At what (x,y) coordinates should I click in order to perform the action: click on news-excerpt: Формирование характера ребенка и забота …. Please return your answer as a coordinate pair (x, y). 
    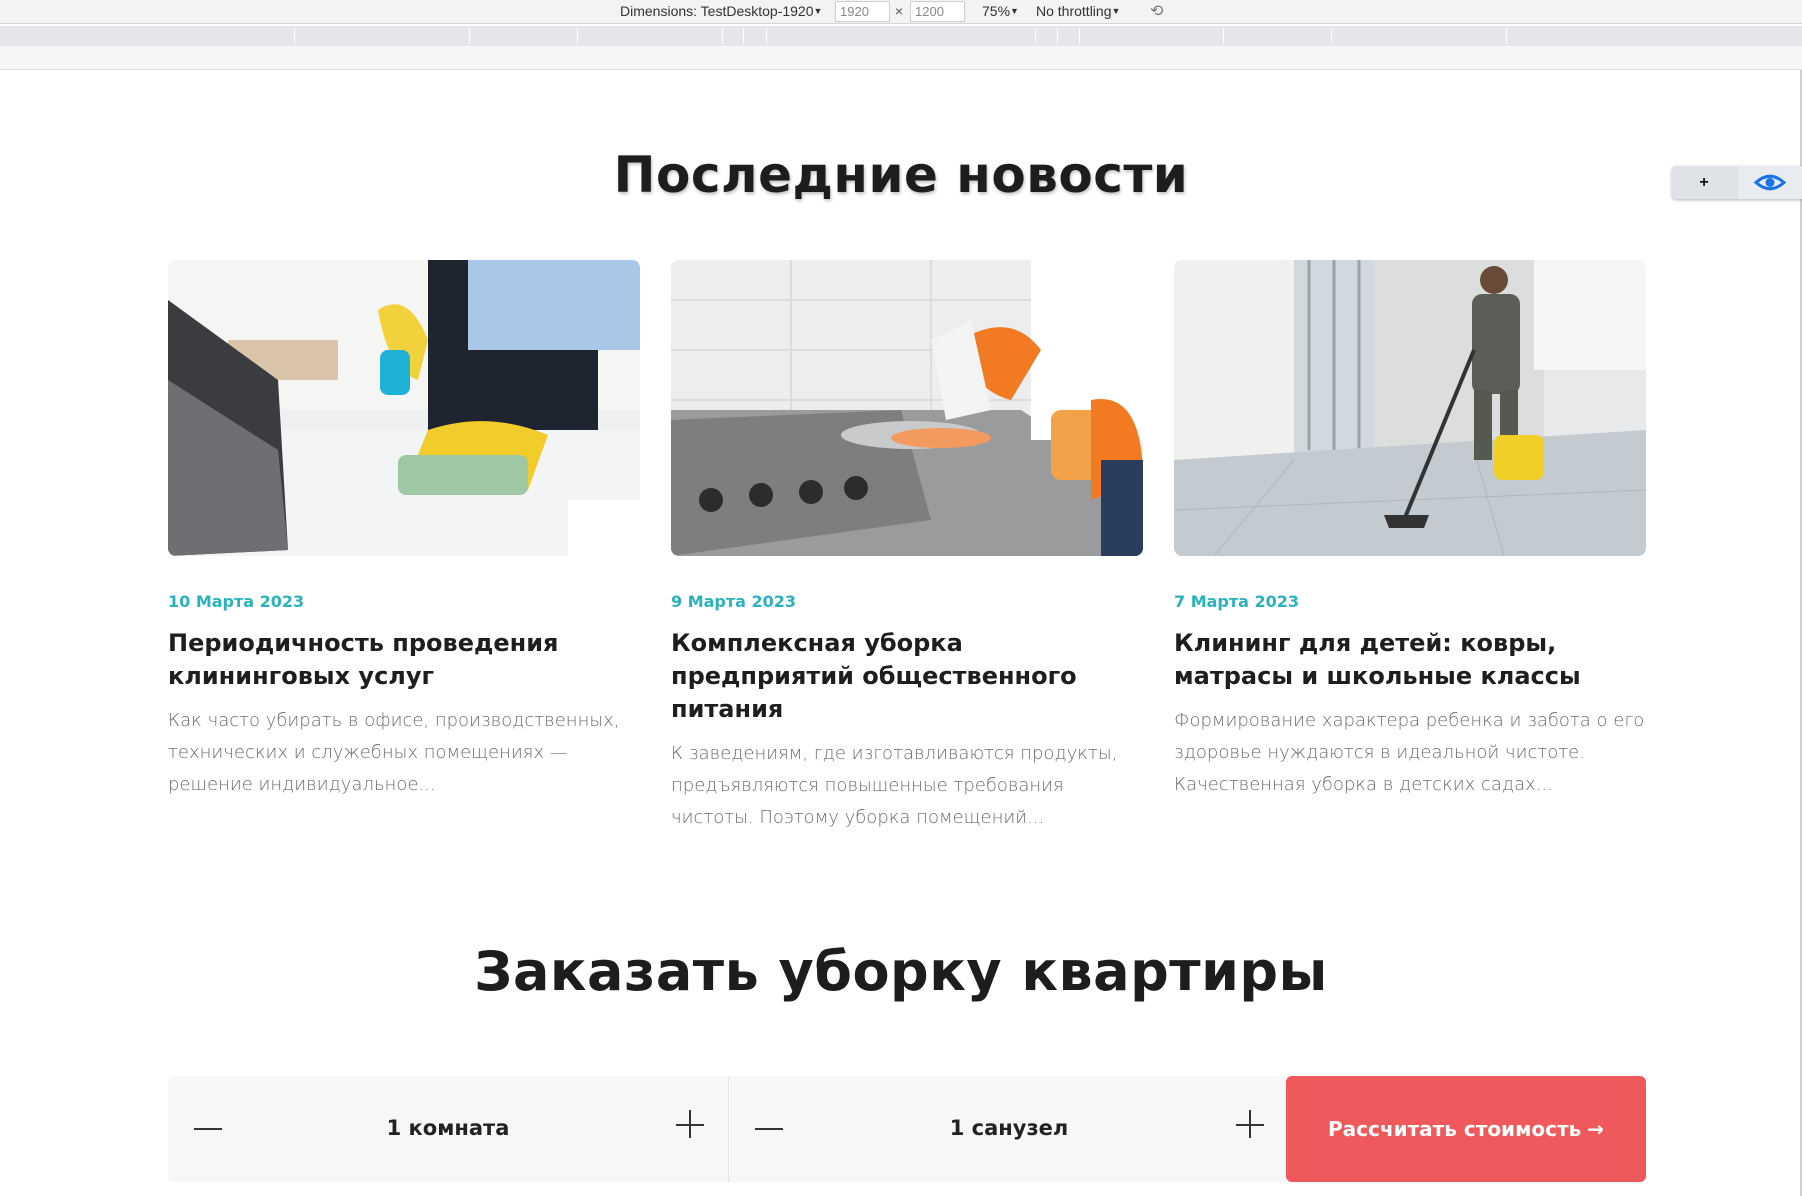
    Looking at the image, I should click on (1409, 752).